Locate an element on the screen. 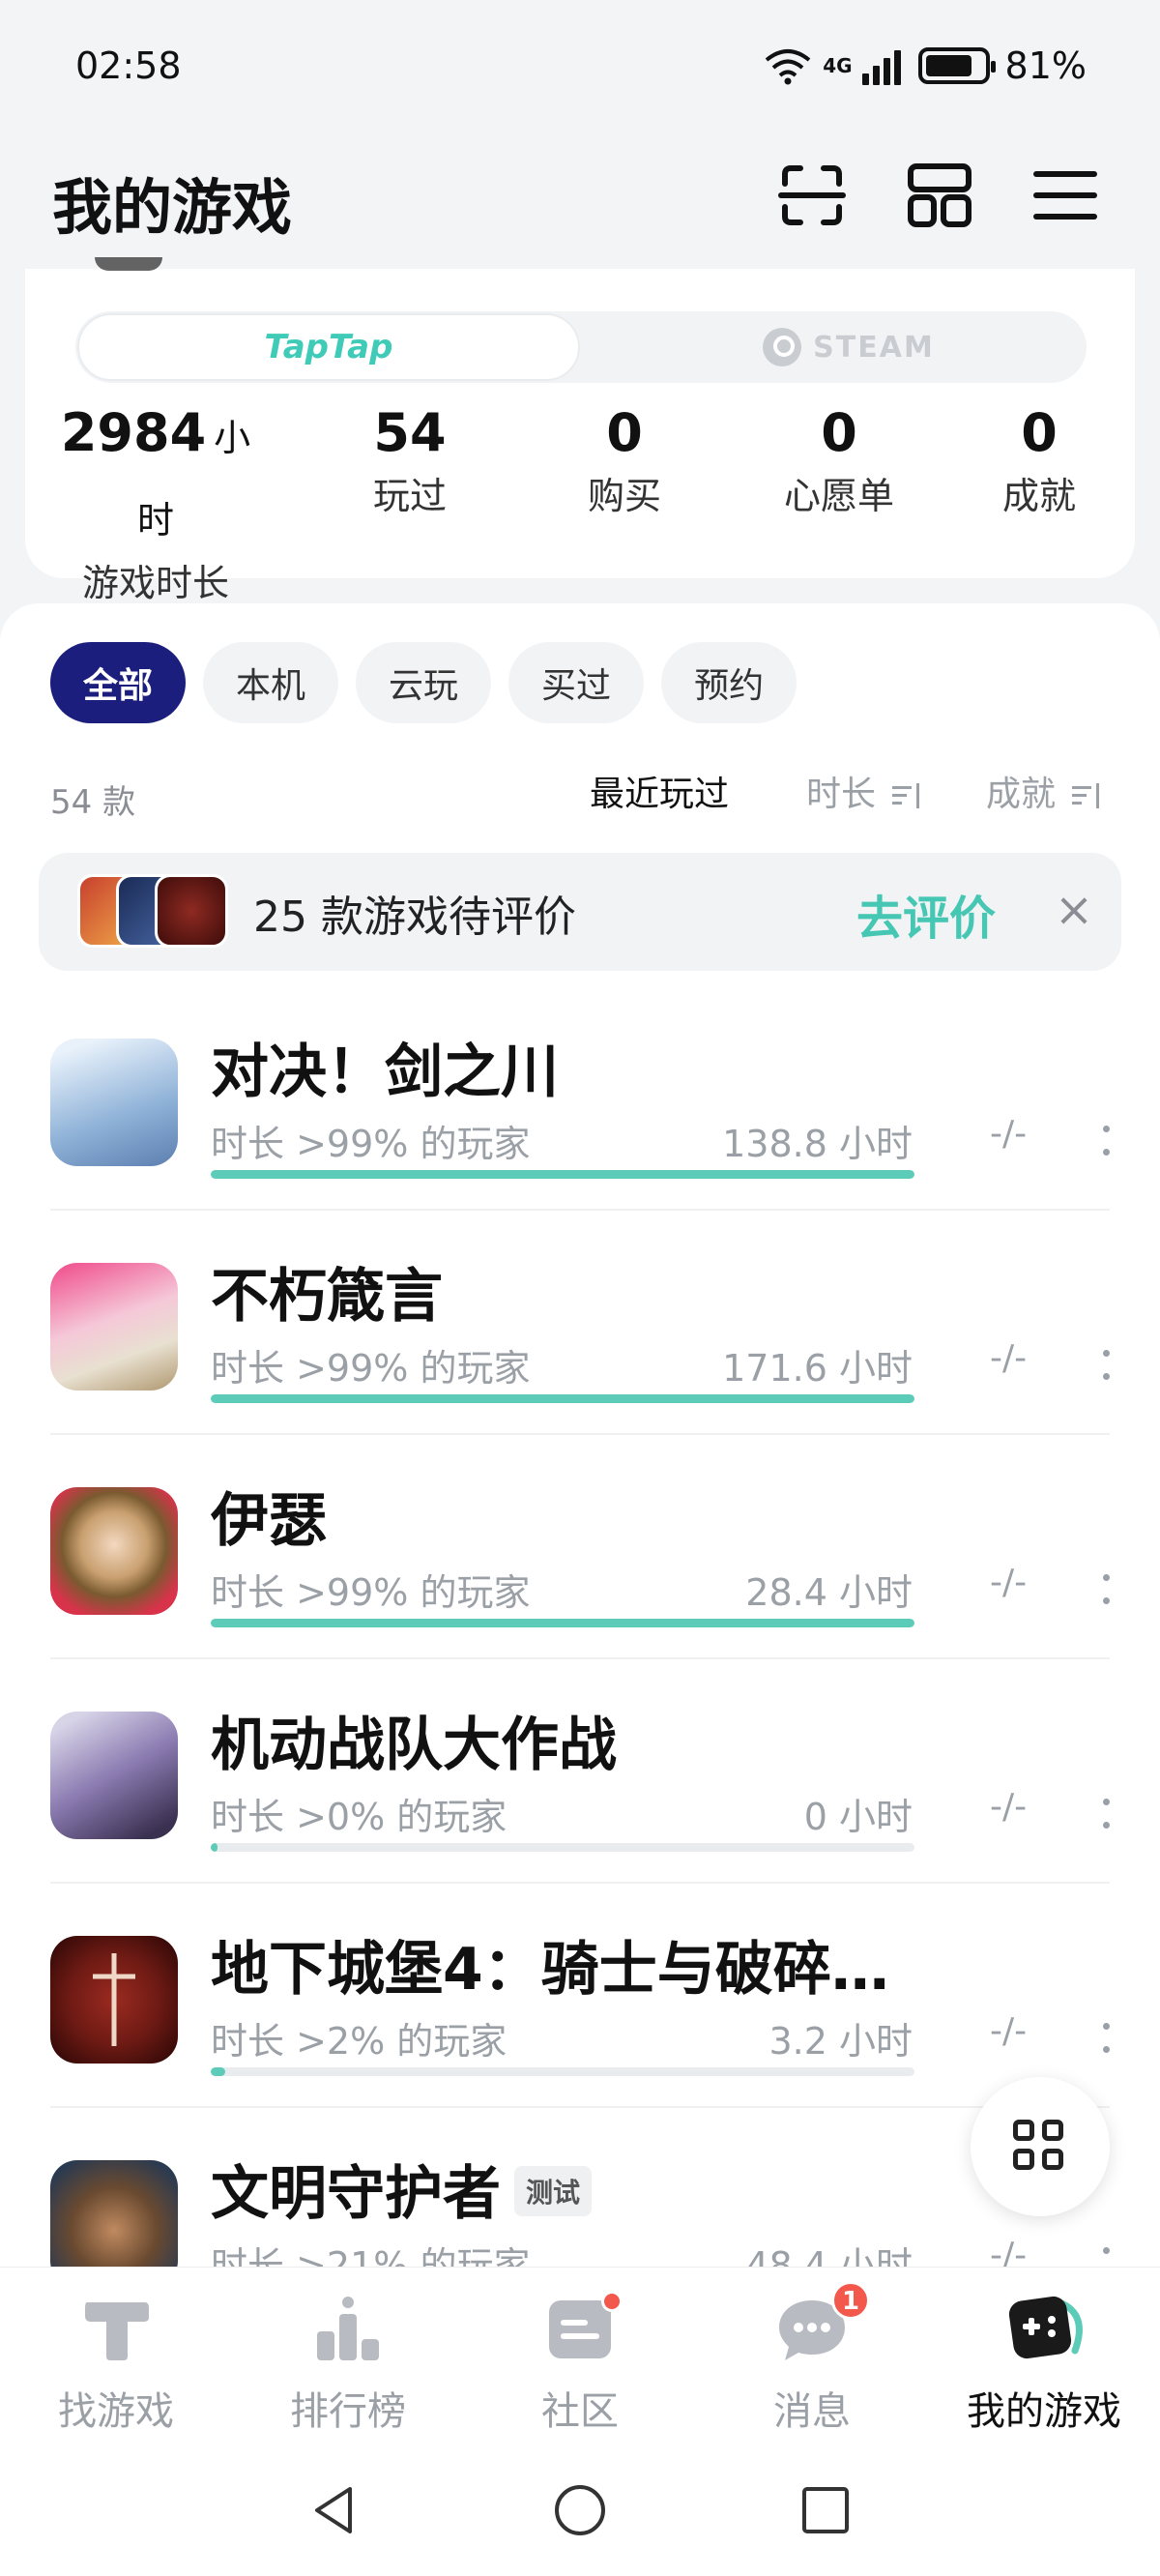 Image resolution: width=1160 pixels, height=2576 pixels. recents-icon is located at coordinates (826, 2510).